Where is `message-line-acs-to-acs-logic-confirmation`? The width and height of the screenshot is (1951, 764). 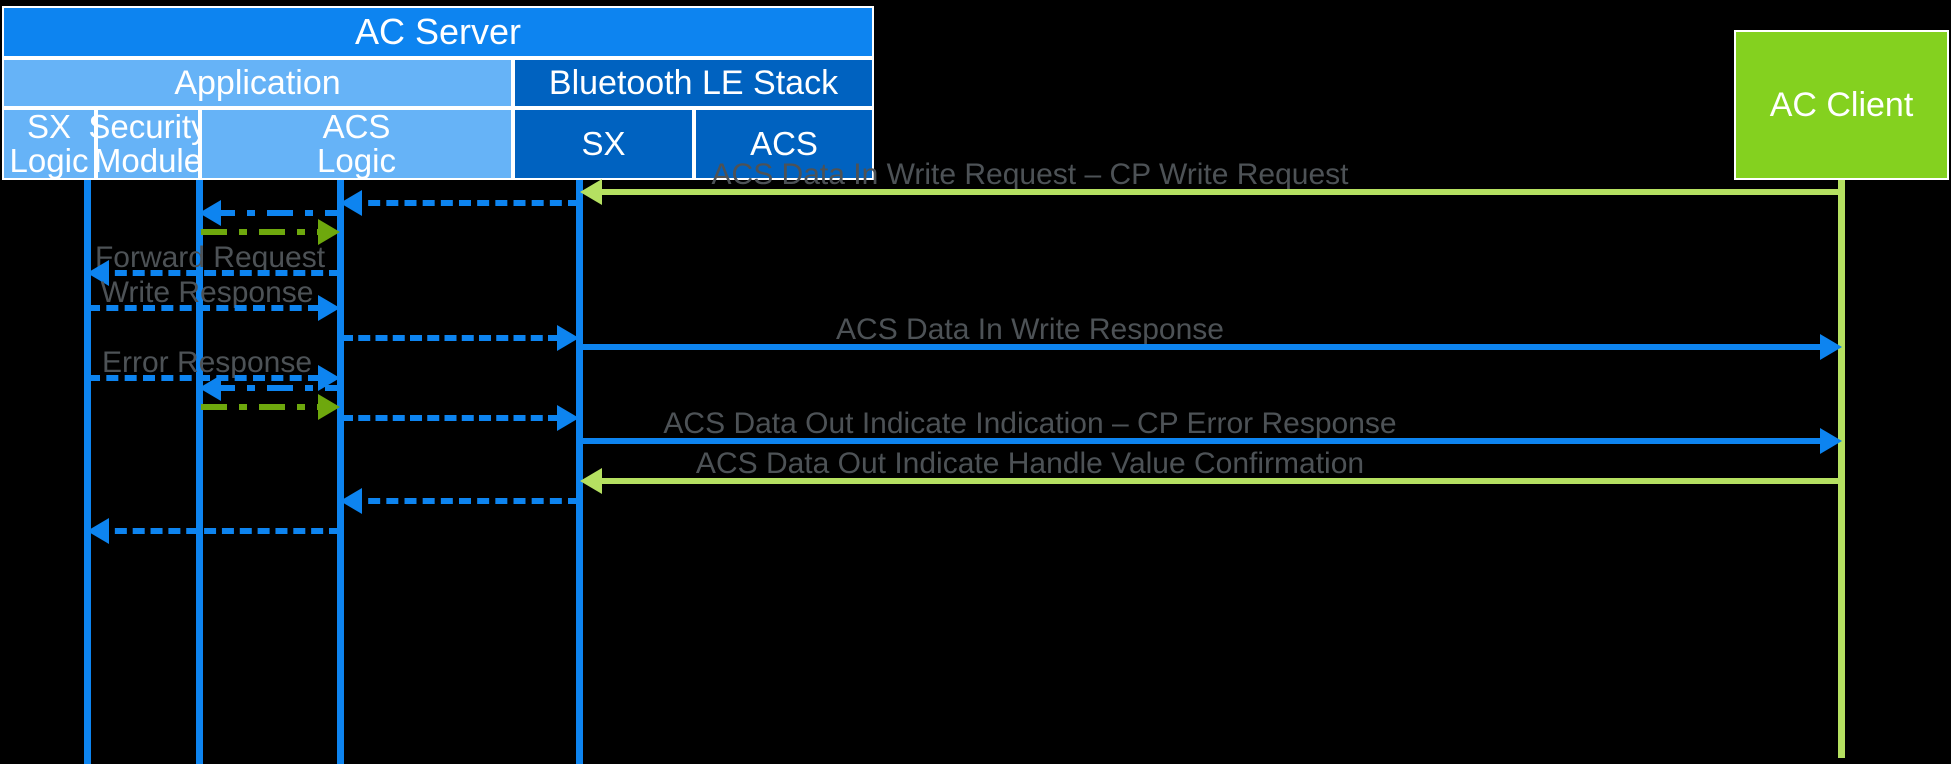 message-line-acs-to-acs-logic-confirmation is located at coordinates (465, 501).